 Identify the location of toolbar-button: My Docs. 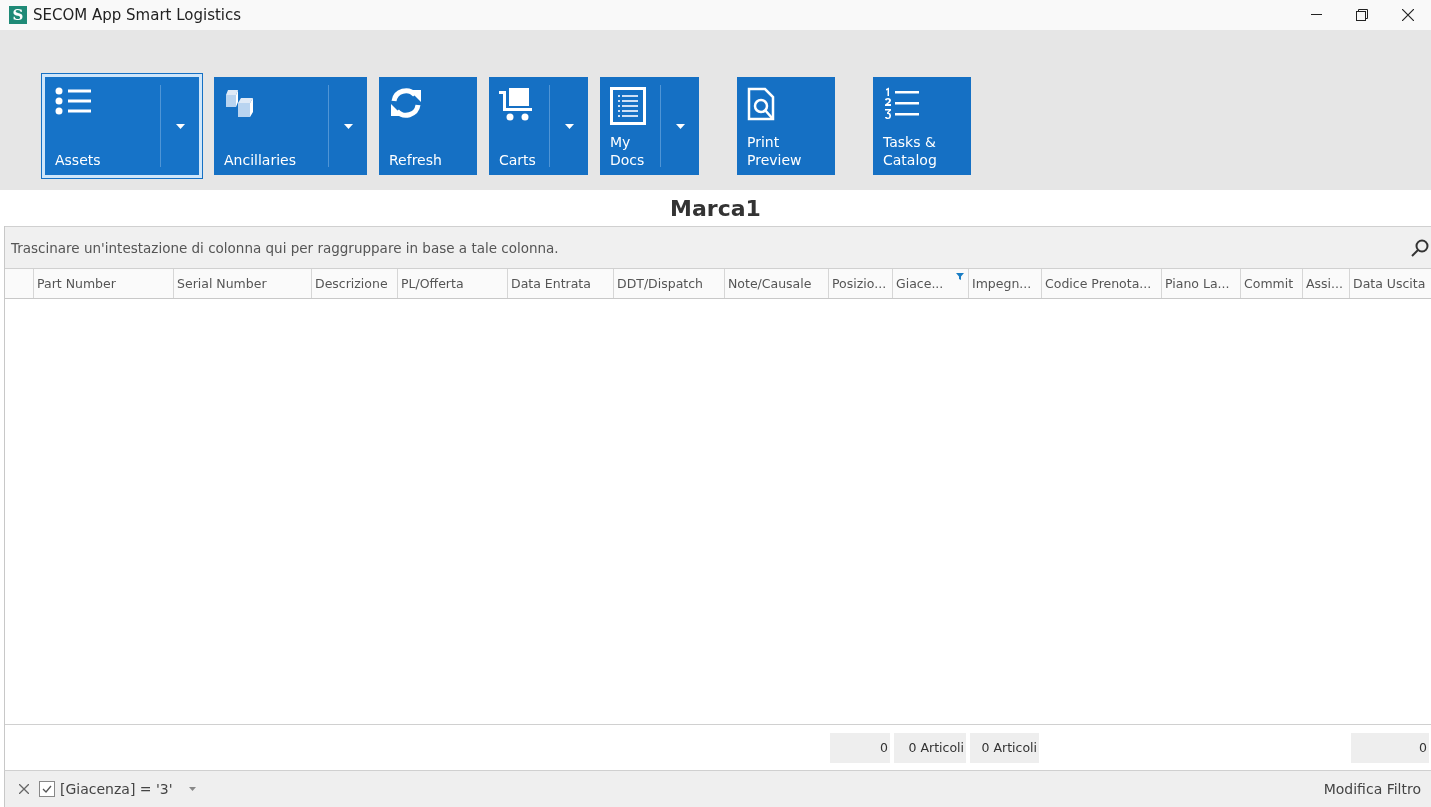
(649, 126).